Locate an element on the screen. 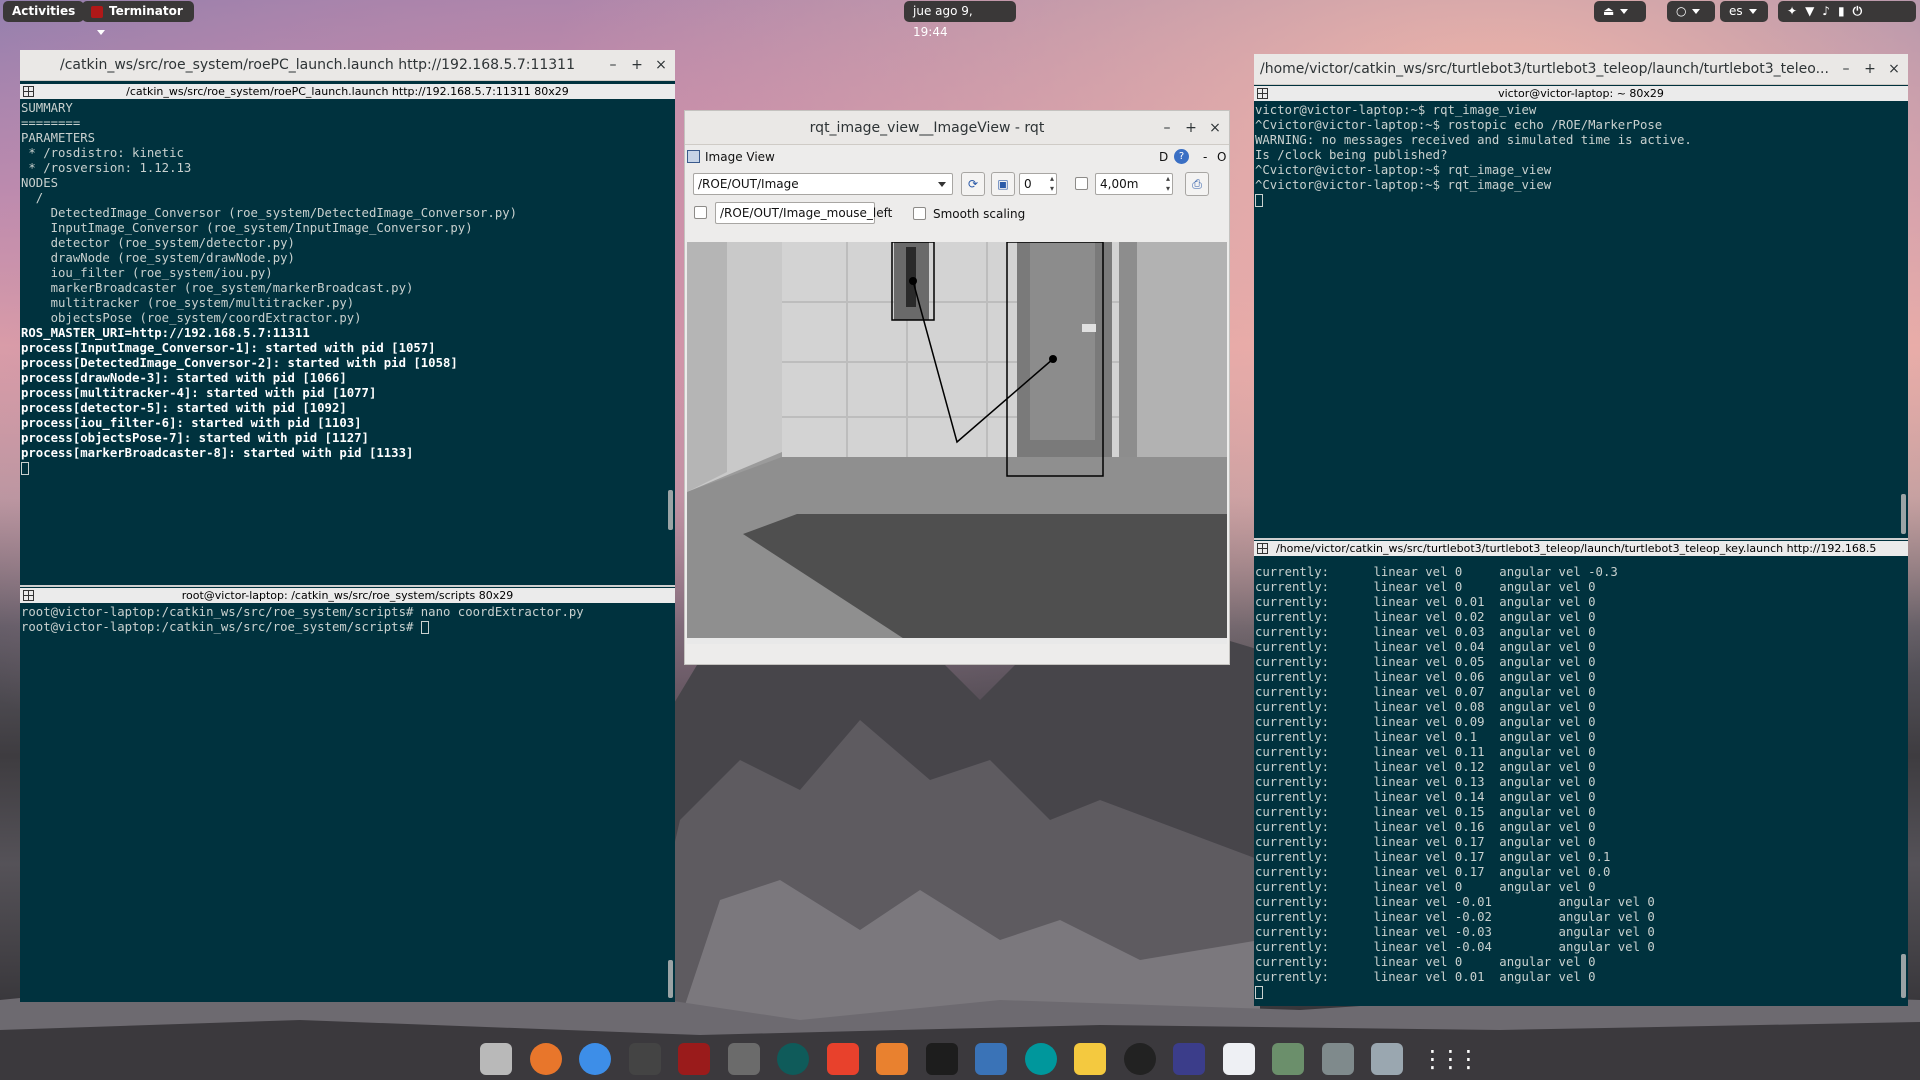 This screenshot has width=1920, height=1080. matlab-icon is located at coordinates (892, 1059).